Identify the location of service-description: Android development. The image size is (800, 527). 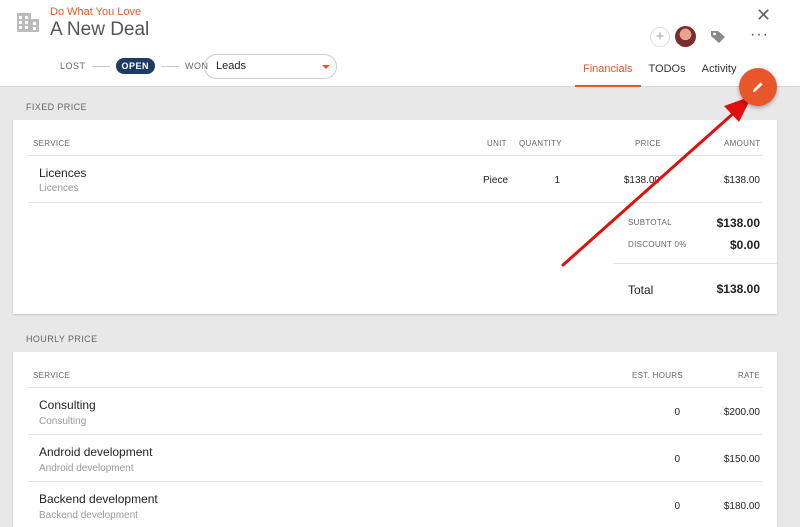
(86, 468).